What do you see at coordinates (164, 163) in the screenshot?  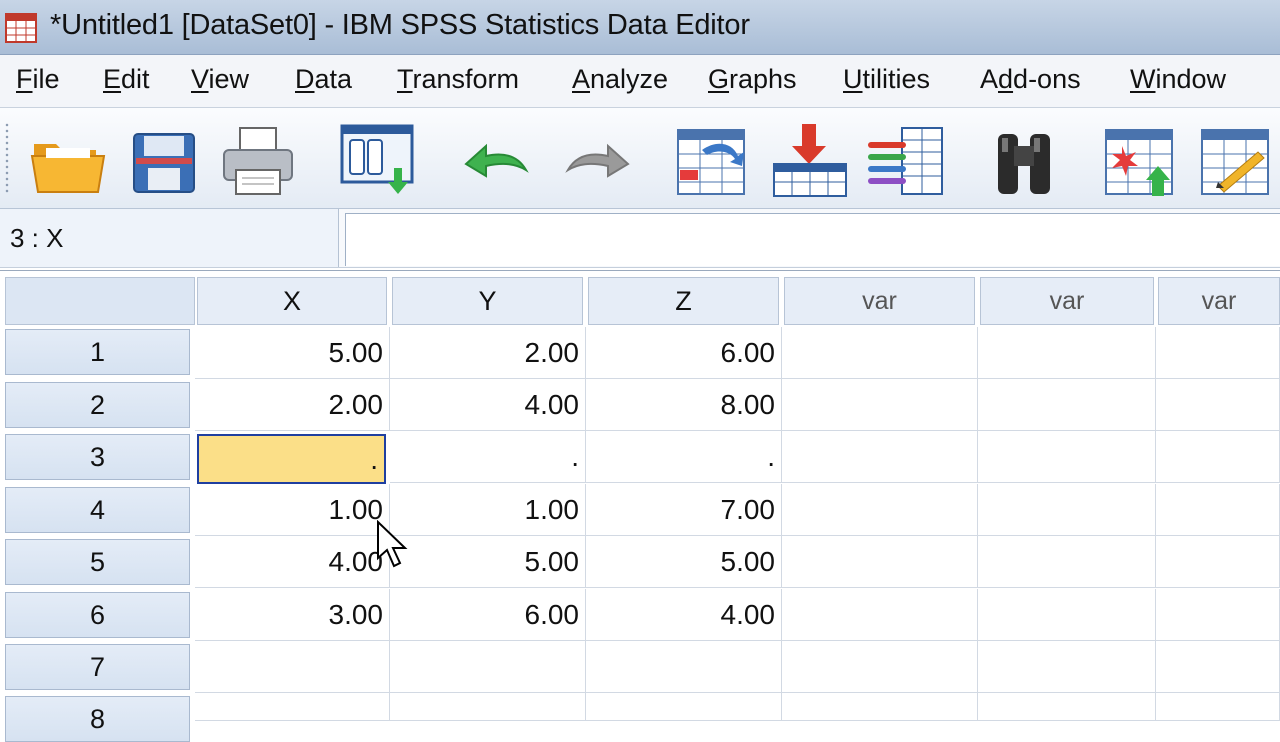 I see `save-icon` at bounding box center [164, 163].